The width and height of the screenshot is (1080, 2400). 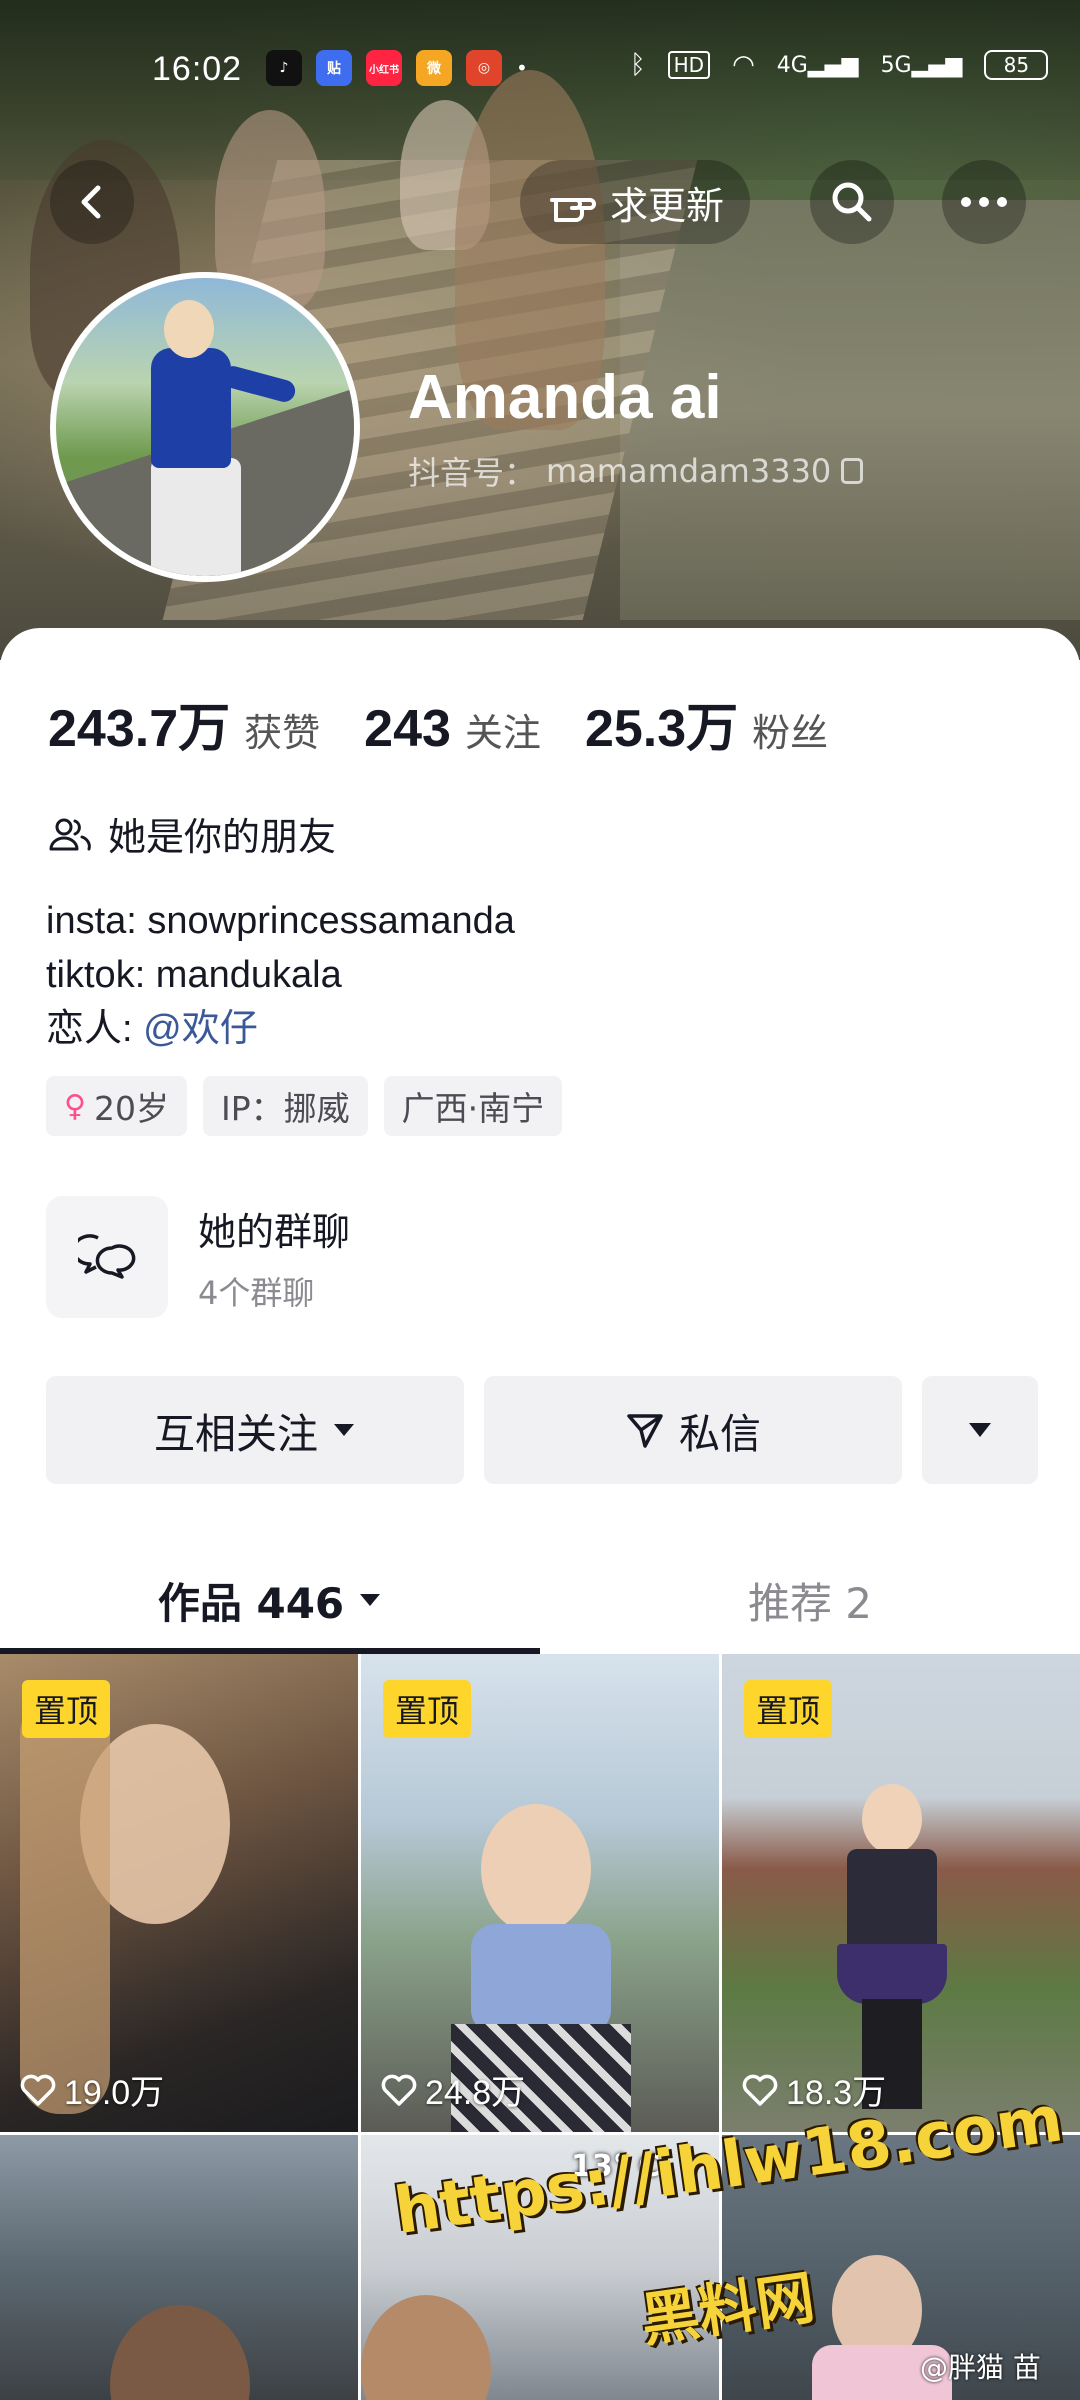 I want to click on thumbnail-hair, so click(x=65, y=1904).